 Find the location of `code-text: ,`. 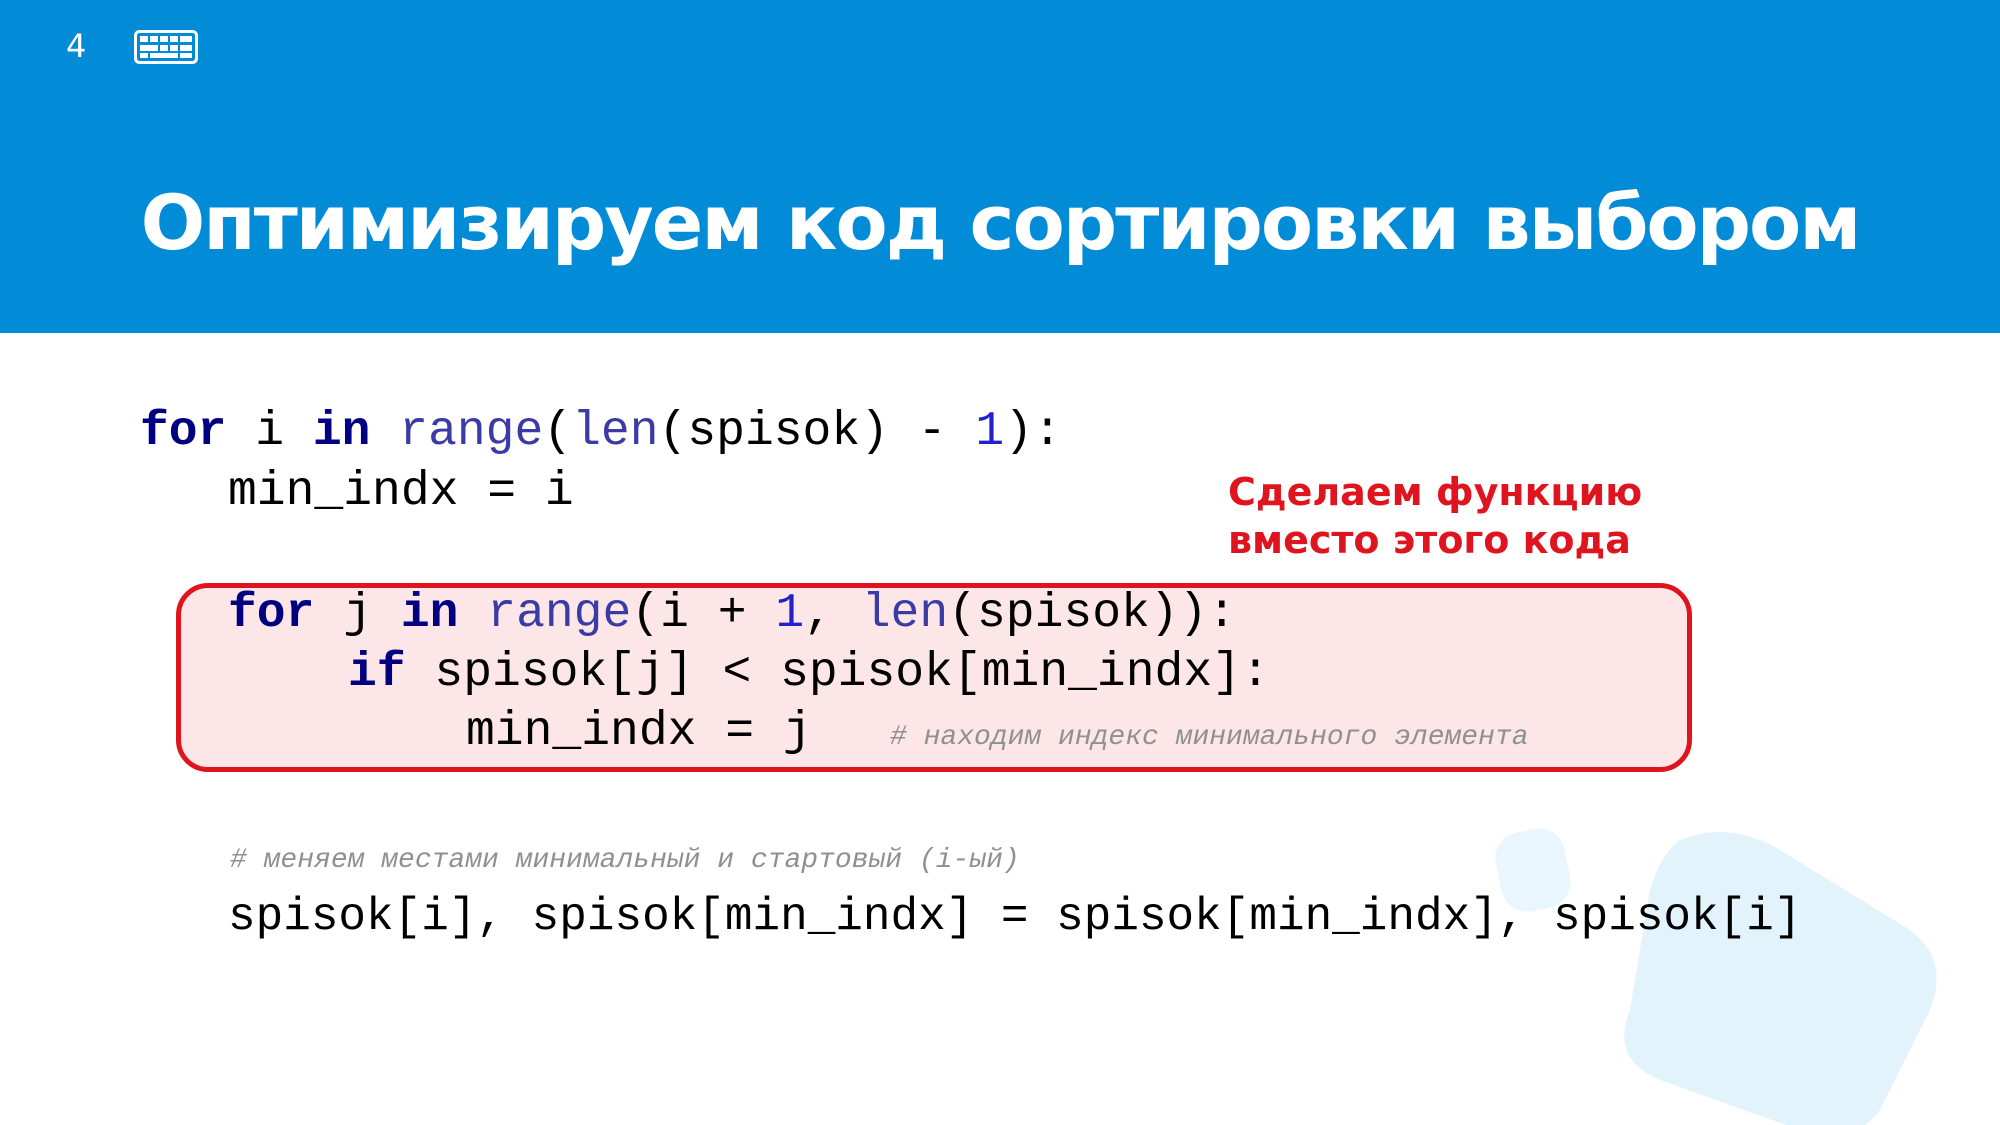

code-text: , is located at coordinates (833, 614).